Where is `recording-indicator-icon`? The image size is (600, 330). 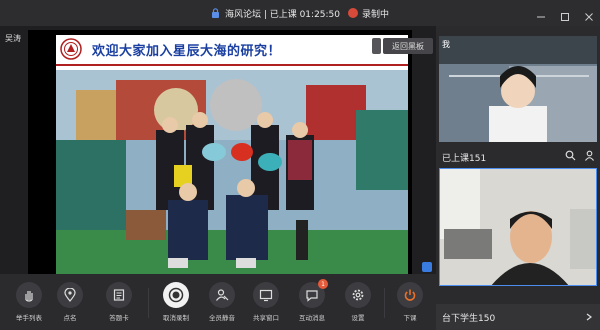 recording-indicator-icon is located at coordinates (353, 13).